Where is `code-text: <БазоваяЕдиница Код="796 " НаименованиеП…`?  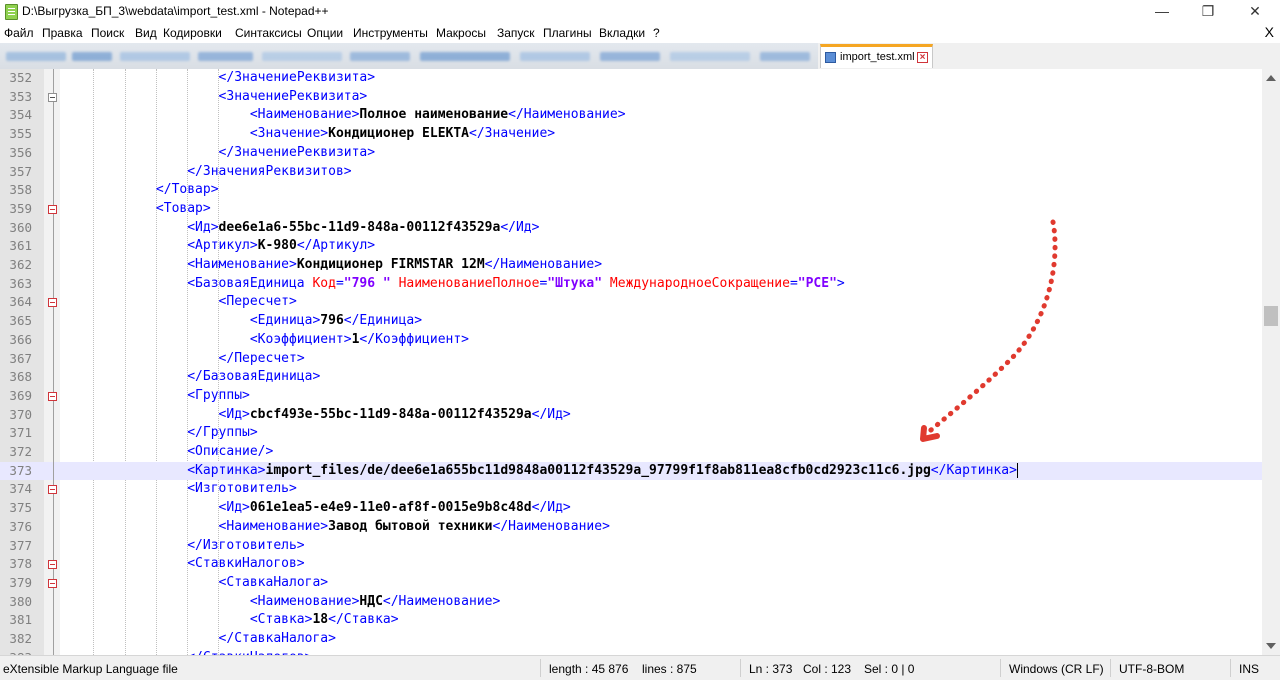
code-text: <БазоваяЕдиница Код="796 " НаименованиеП… is located at coordinates (453, 284).